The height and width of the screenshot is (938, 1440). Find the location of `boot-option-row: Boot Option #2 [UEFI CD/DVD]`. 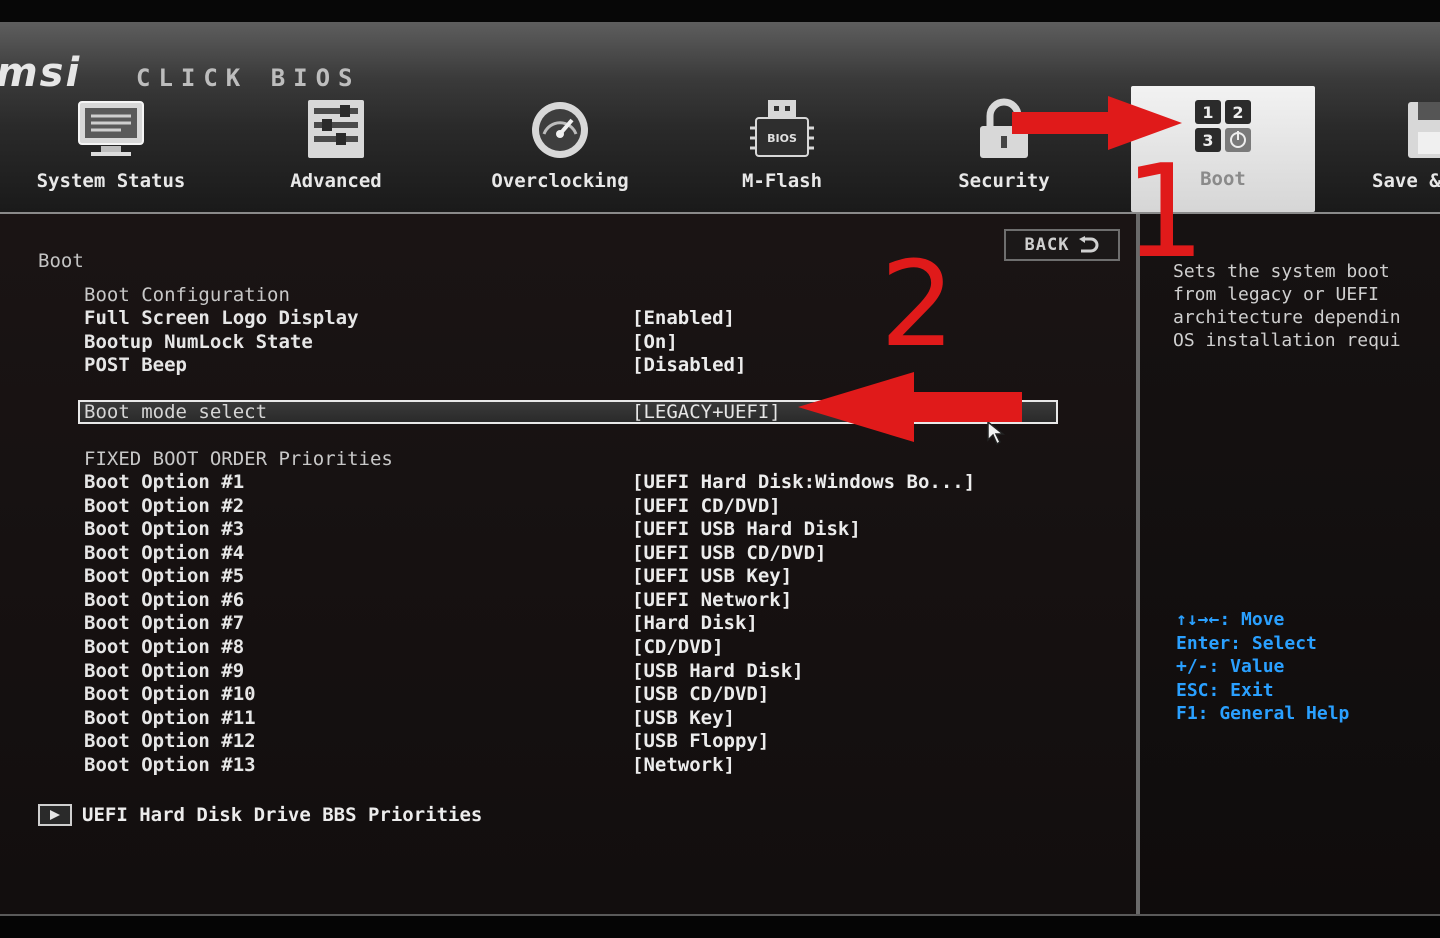

boot-option-row: Boot Option #2 [UEFI CD/DVD] is located at coordinates (564, 506).